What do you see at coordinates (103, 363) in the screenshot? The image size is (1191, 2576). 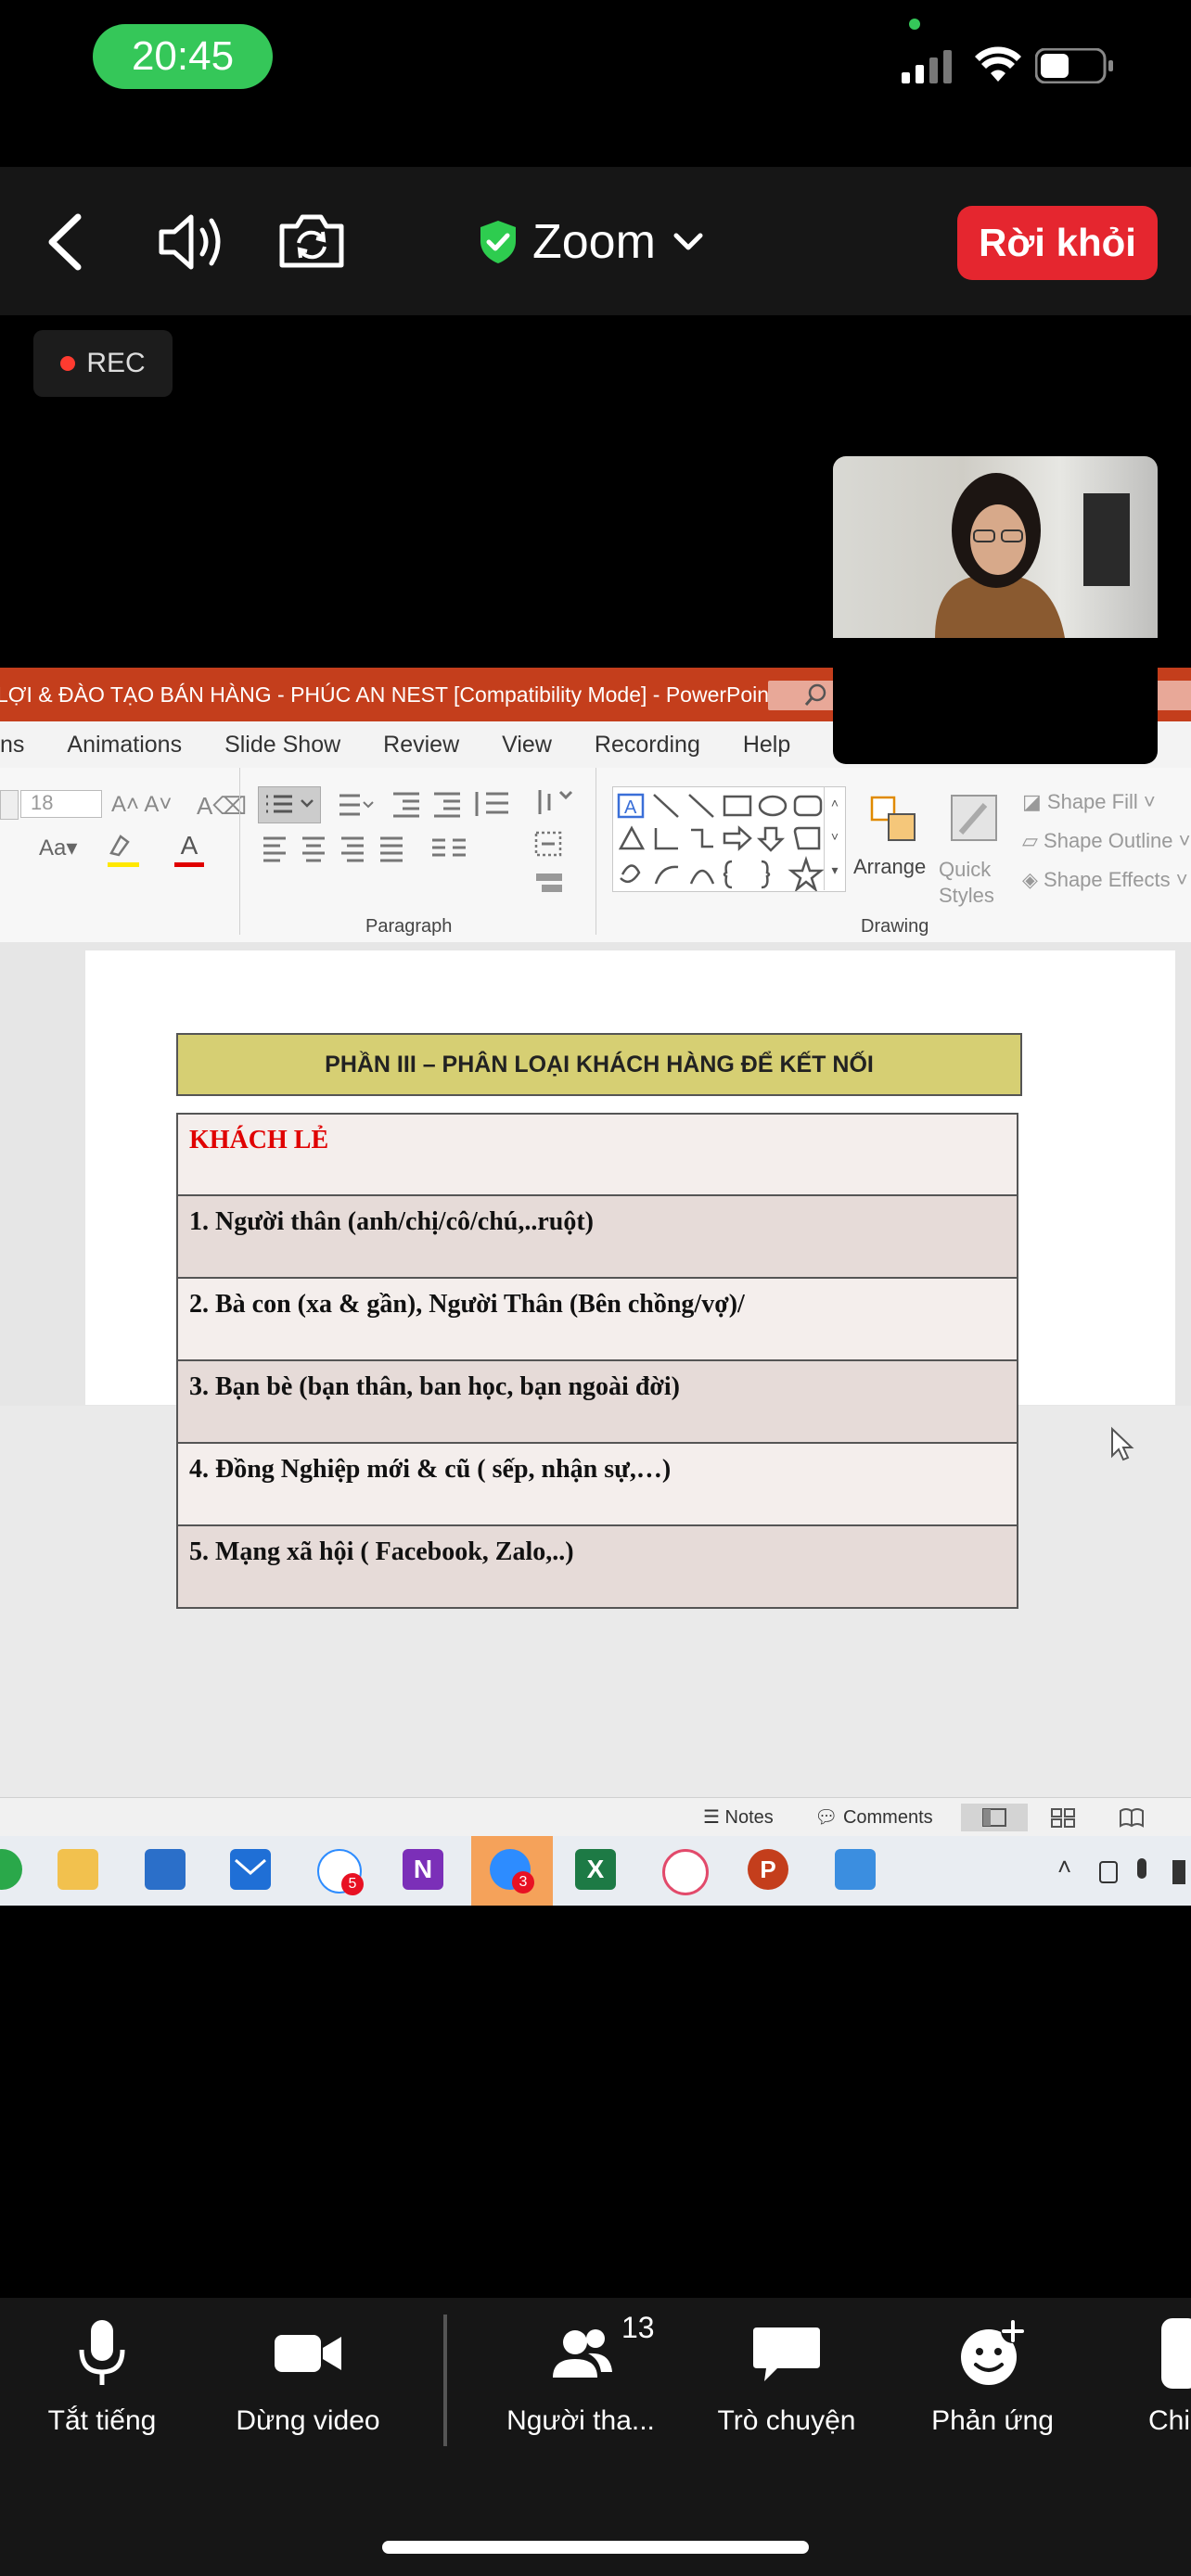 I see `recording-badge: REC` at bounding box center [103, 363].